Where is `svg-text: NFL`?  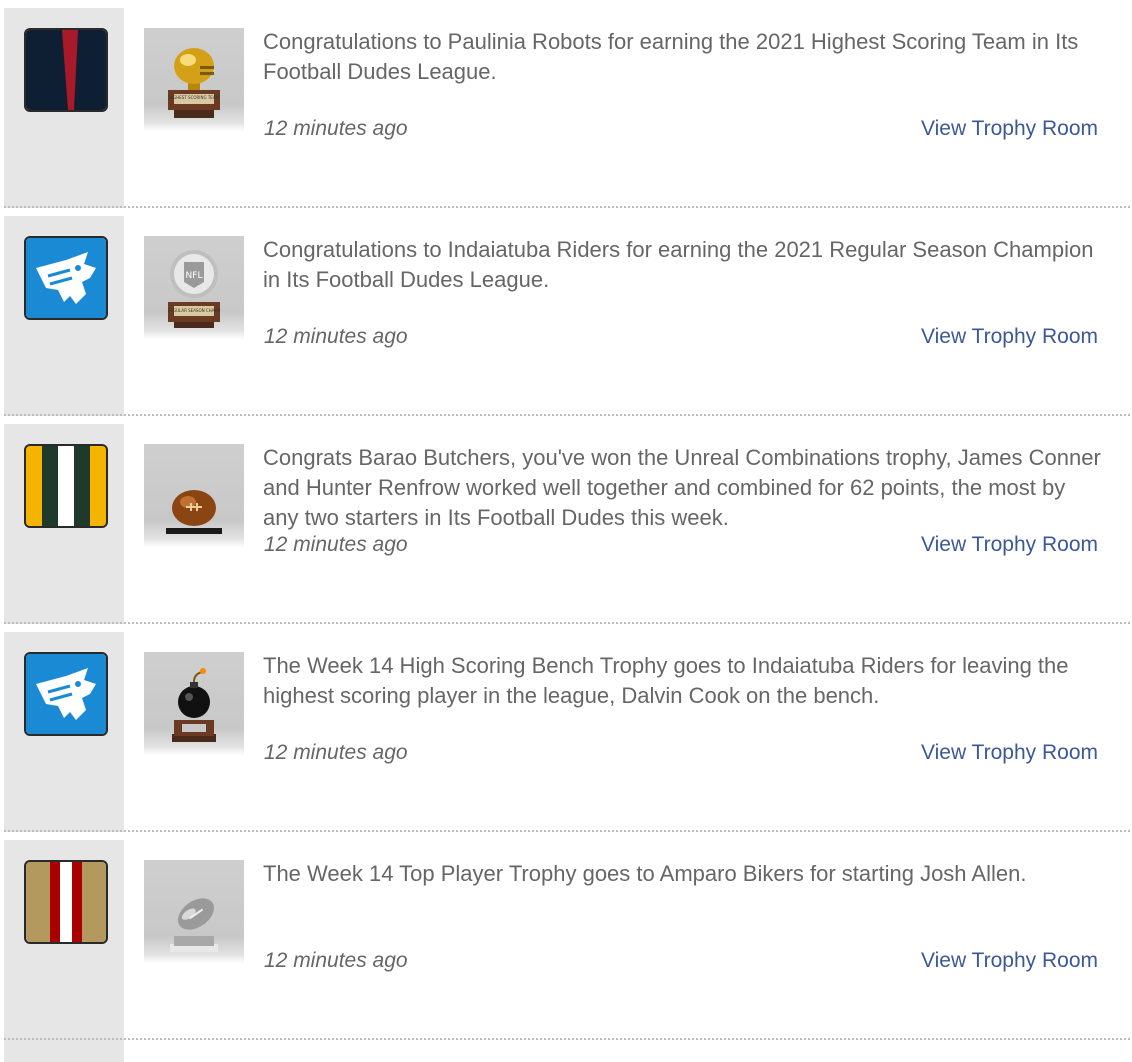 svg-text: NFL is located at coordinates (194, 276).